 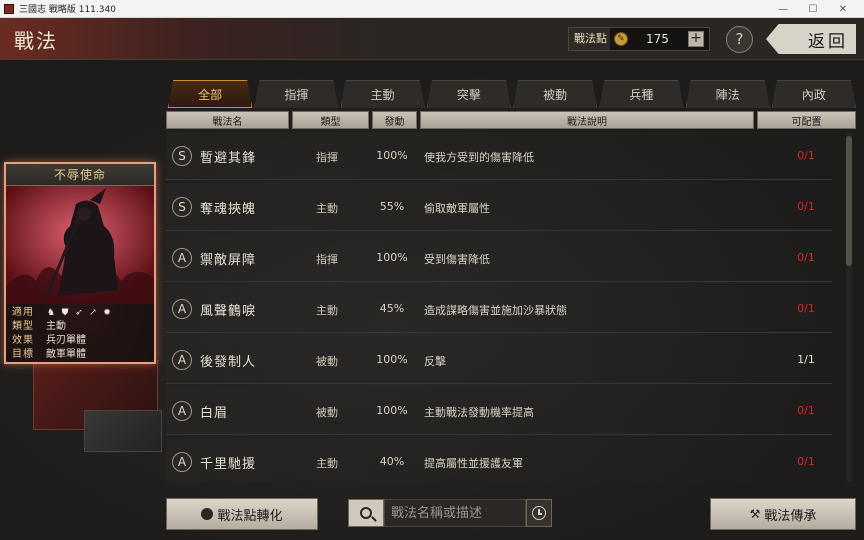 I want to click on tactic-name: 風聲鶴唳, so click(x=228, y=311).